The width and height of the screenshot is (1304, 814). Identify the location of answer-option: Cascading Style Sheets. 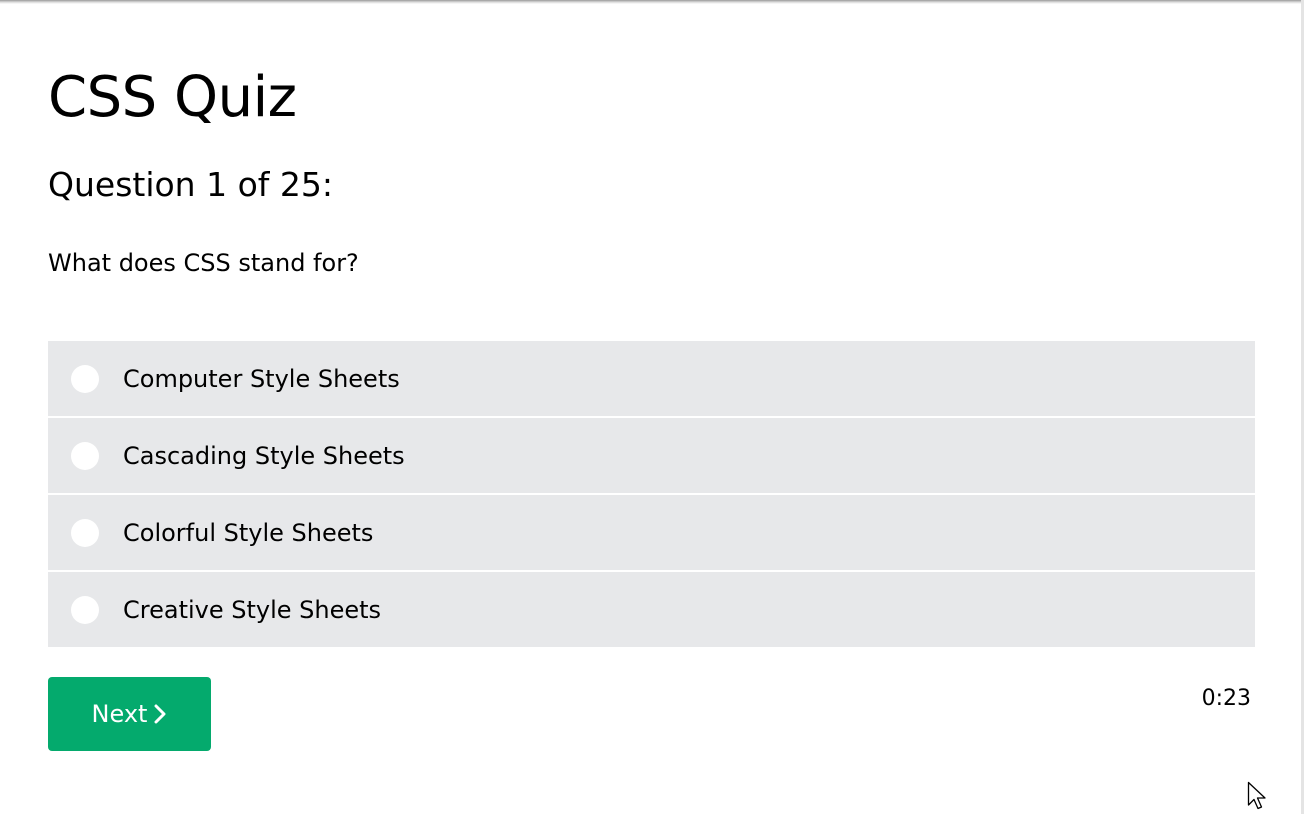
(651, 455).